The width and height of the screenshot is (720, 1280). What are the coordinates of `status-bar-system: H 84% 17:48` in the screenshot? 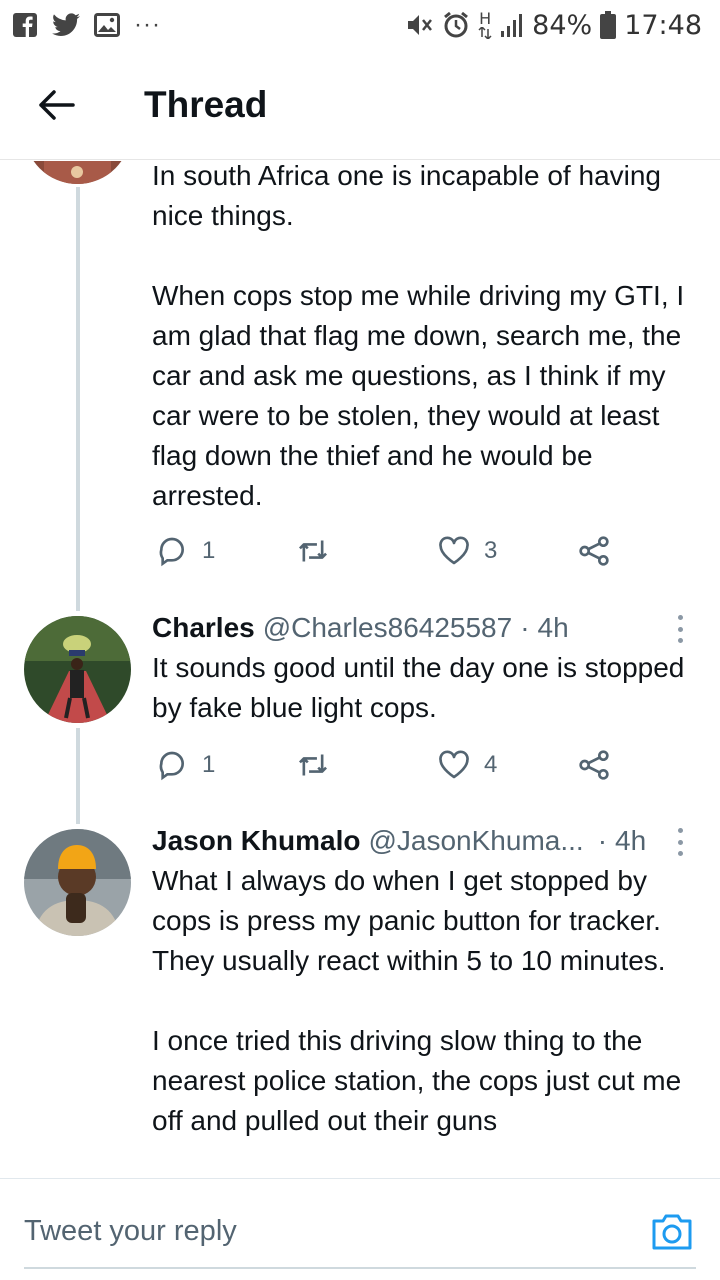 It's located at (554, 25).